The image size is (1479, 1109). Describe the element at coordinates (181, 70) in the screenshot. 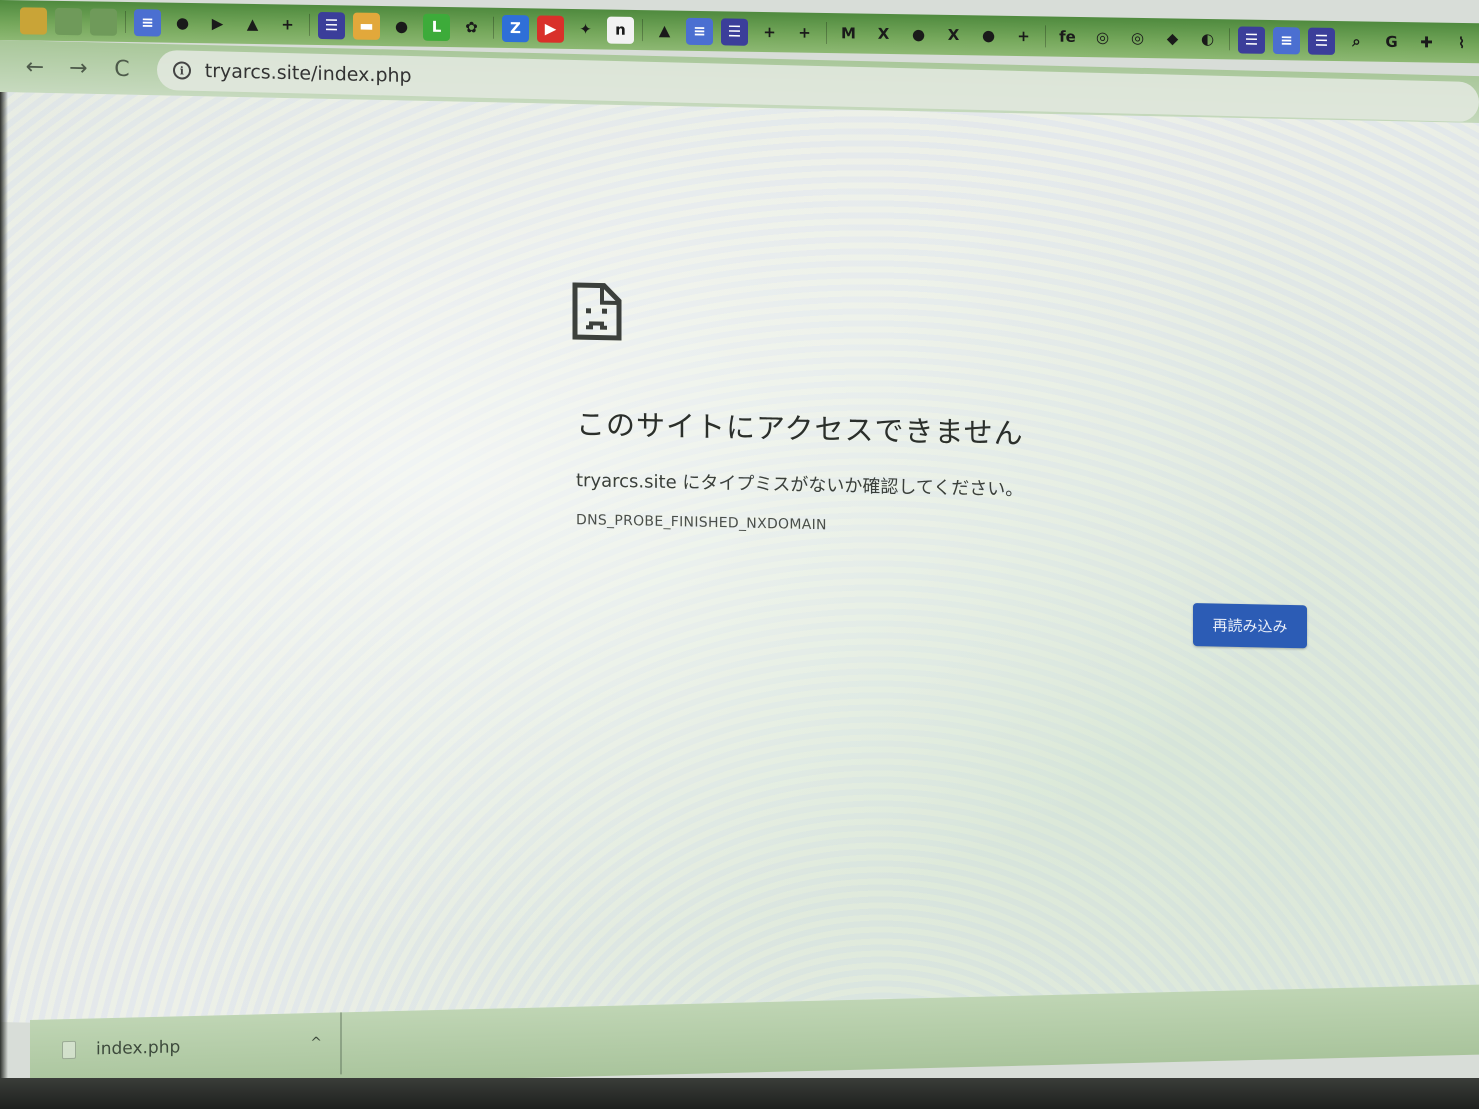

I see `info-icon: i` at that location.